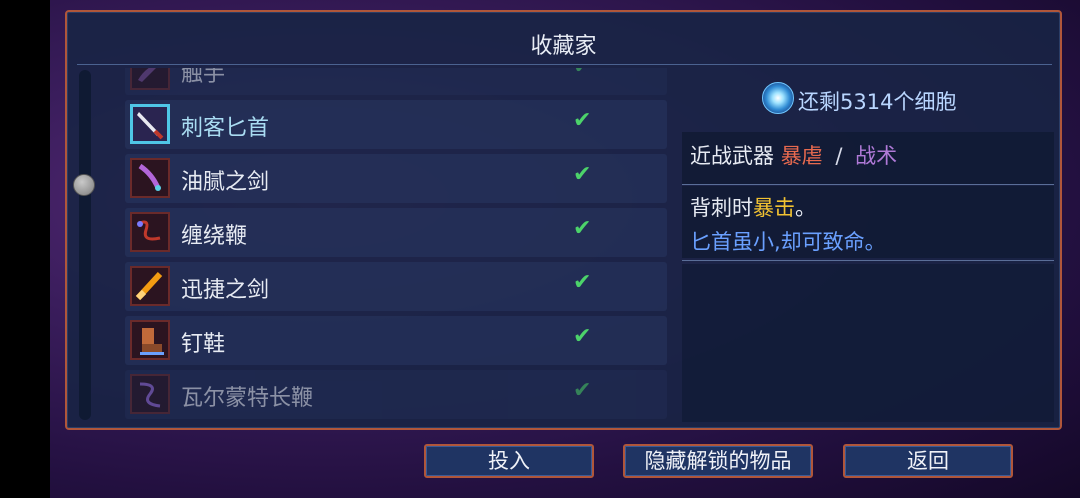 The width and height of the screenshot is (1080, 498). I want to click on hide-unlocked-button: 隐藏解锁的物品, so click(718, 461).